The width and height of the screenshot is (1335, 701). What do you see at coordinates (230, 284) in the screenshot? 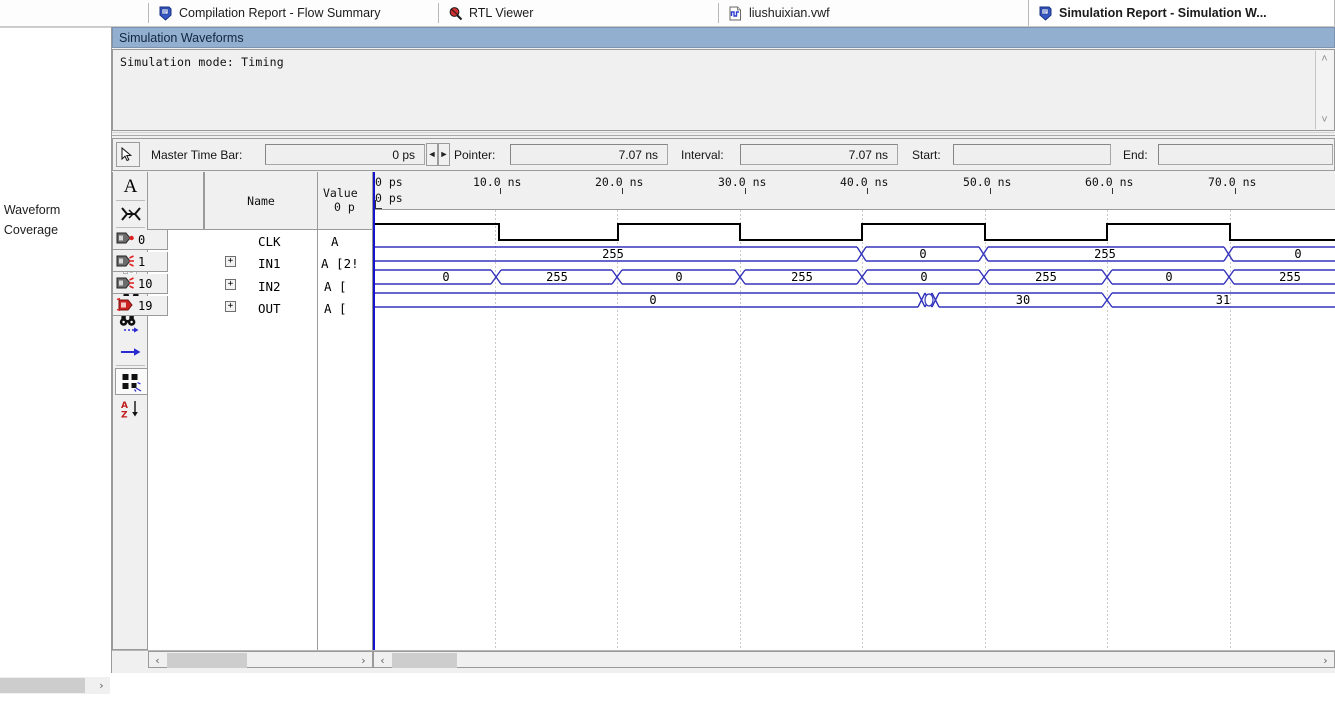
I see `expand-in2-button: +` at bounding box center [230, 284].